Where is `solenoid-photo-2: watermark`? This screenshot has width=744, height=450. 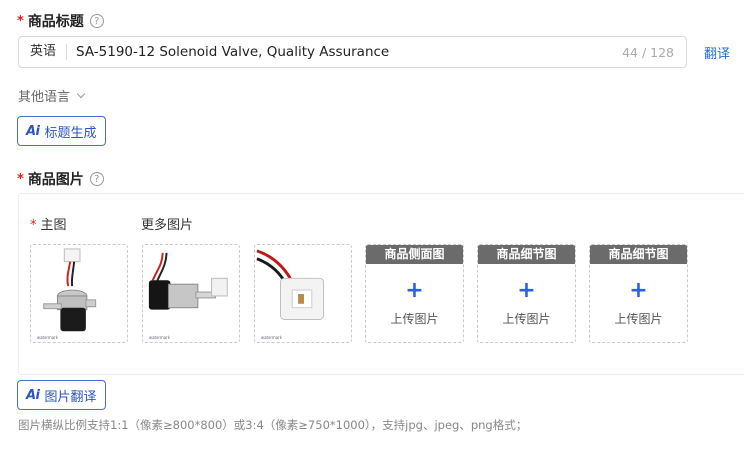
solenoid-photo-2: watermark is located at coordinates (188, 296).